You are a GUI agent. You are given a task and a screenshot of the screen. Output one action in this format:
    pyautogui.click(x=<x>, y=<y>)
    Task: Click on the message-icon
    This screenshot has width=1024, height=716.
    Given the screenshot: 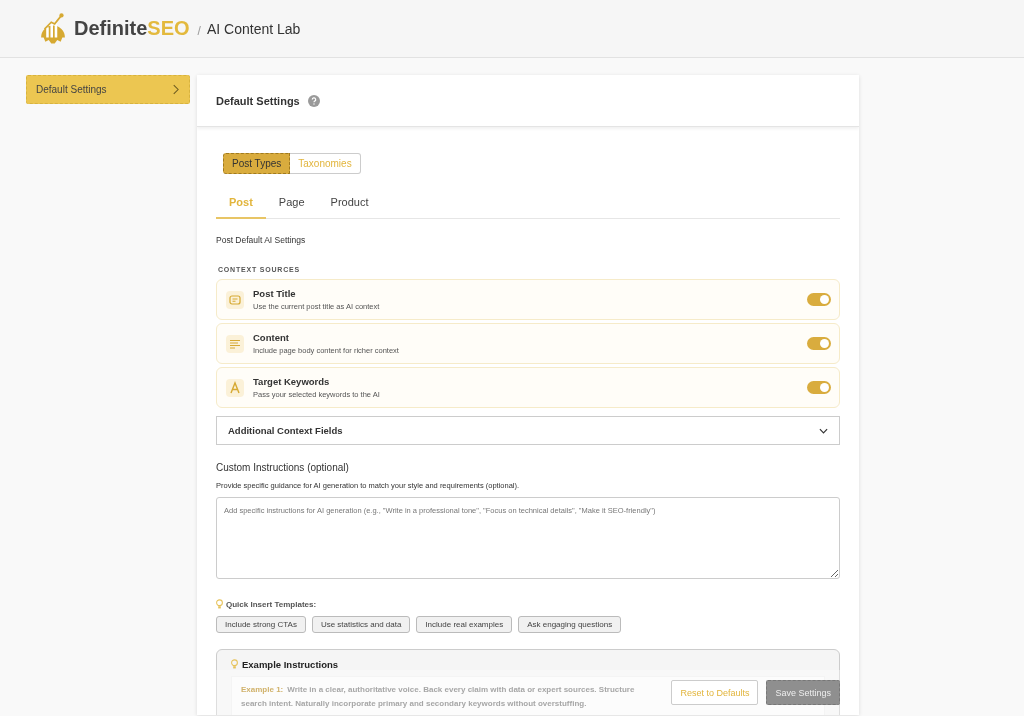 What is the action you would take?
    pyautogui.click(x=235, y=299)
    